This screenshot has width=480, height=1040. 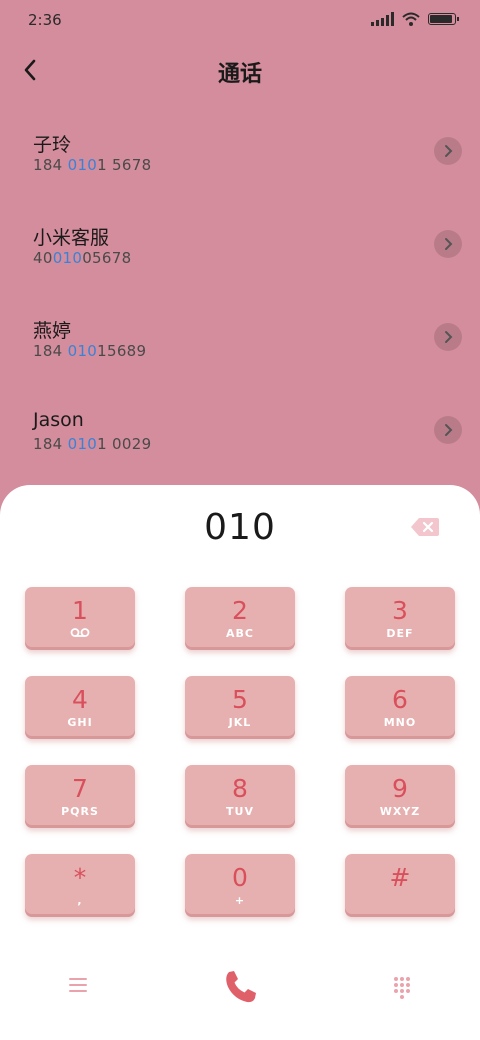 I want to click on key-hash: #, so click(x=400, y=885).